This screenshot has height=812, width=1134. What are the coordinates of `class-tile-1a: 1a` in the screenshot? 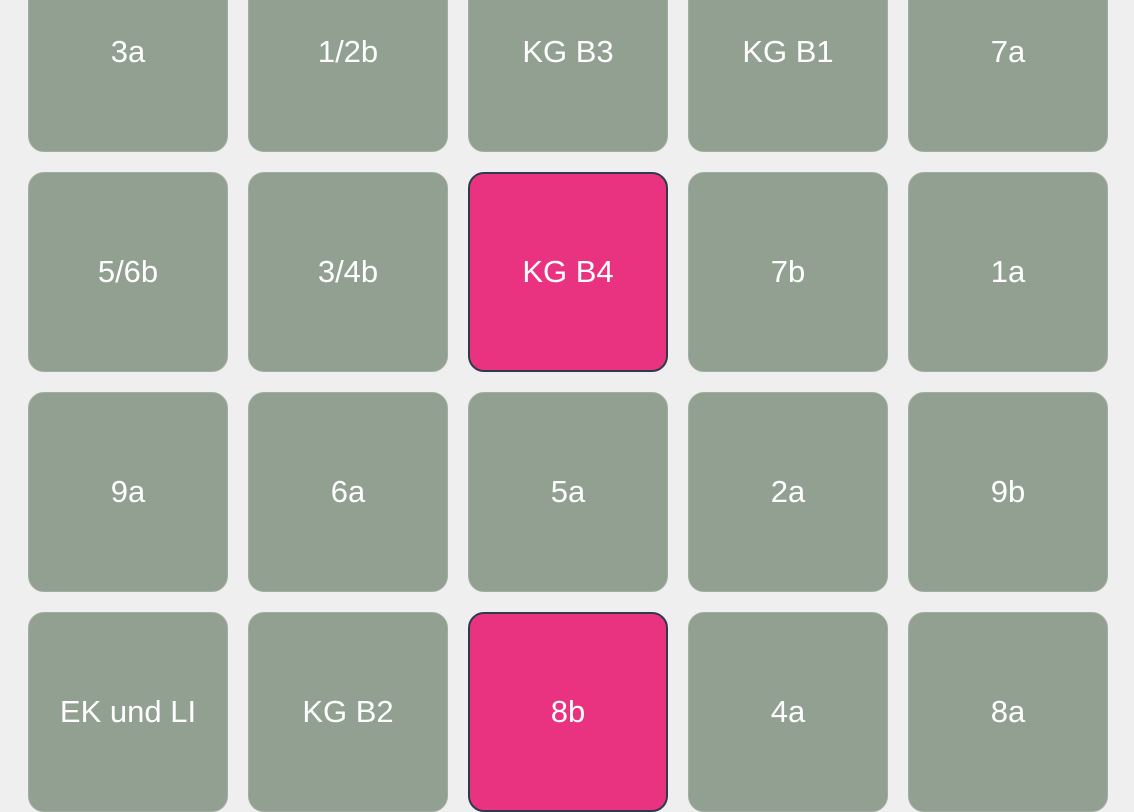 It's located at (1008, 272).